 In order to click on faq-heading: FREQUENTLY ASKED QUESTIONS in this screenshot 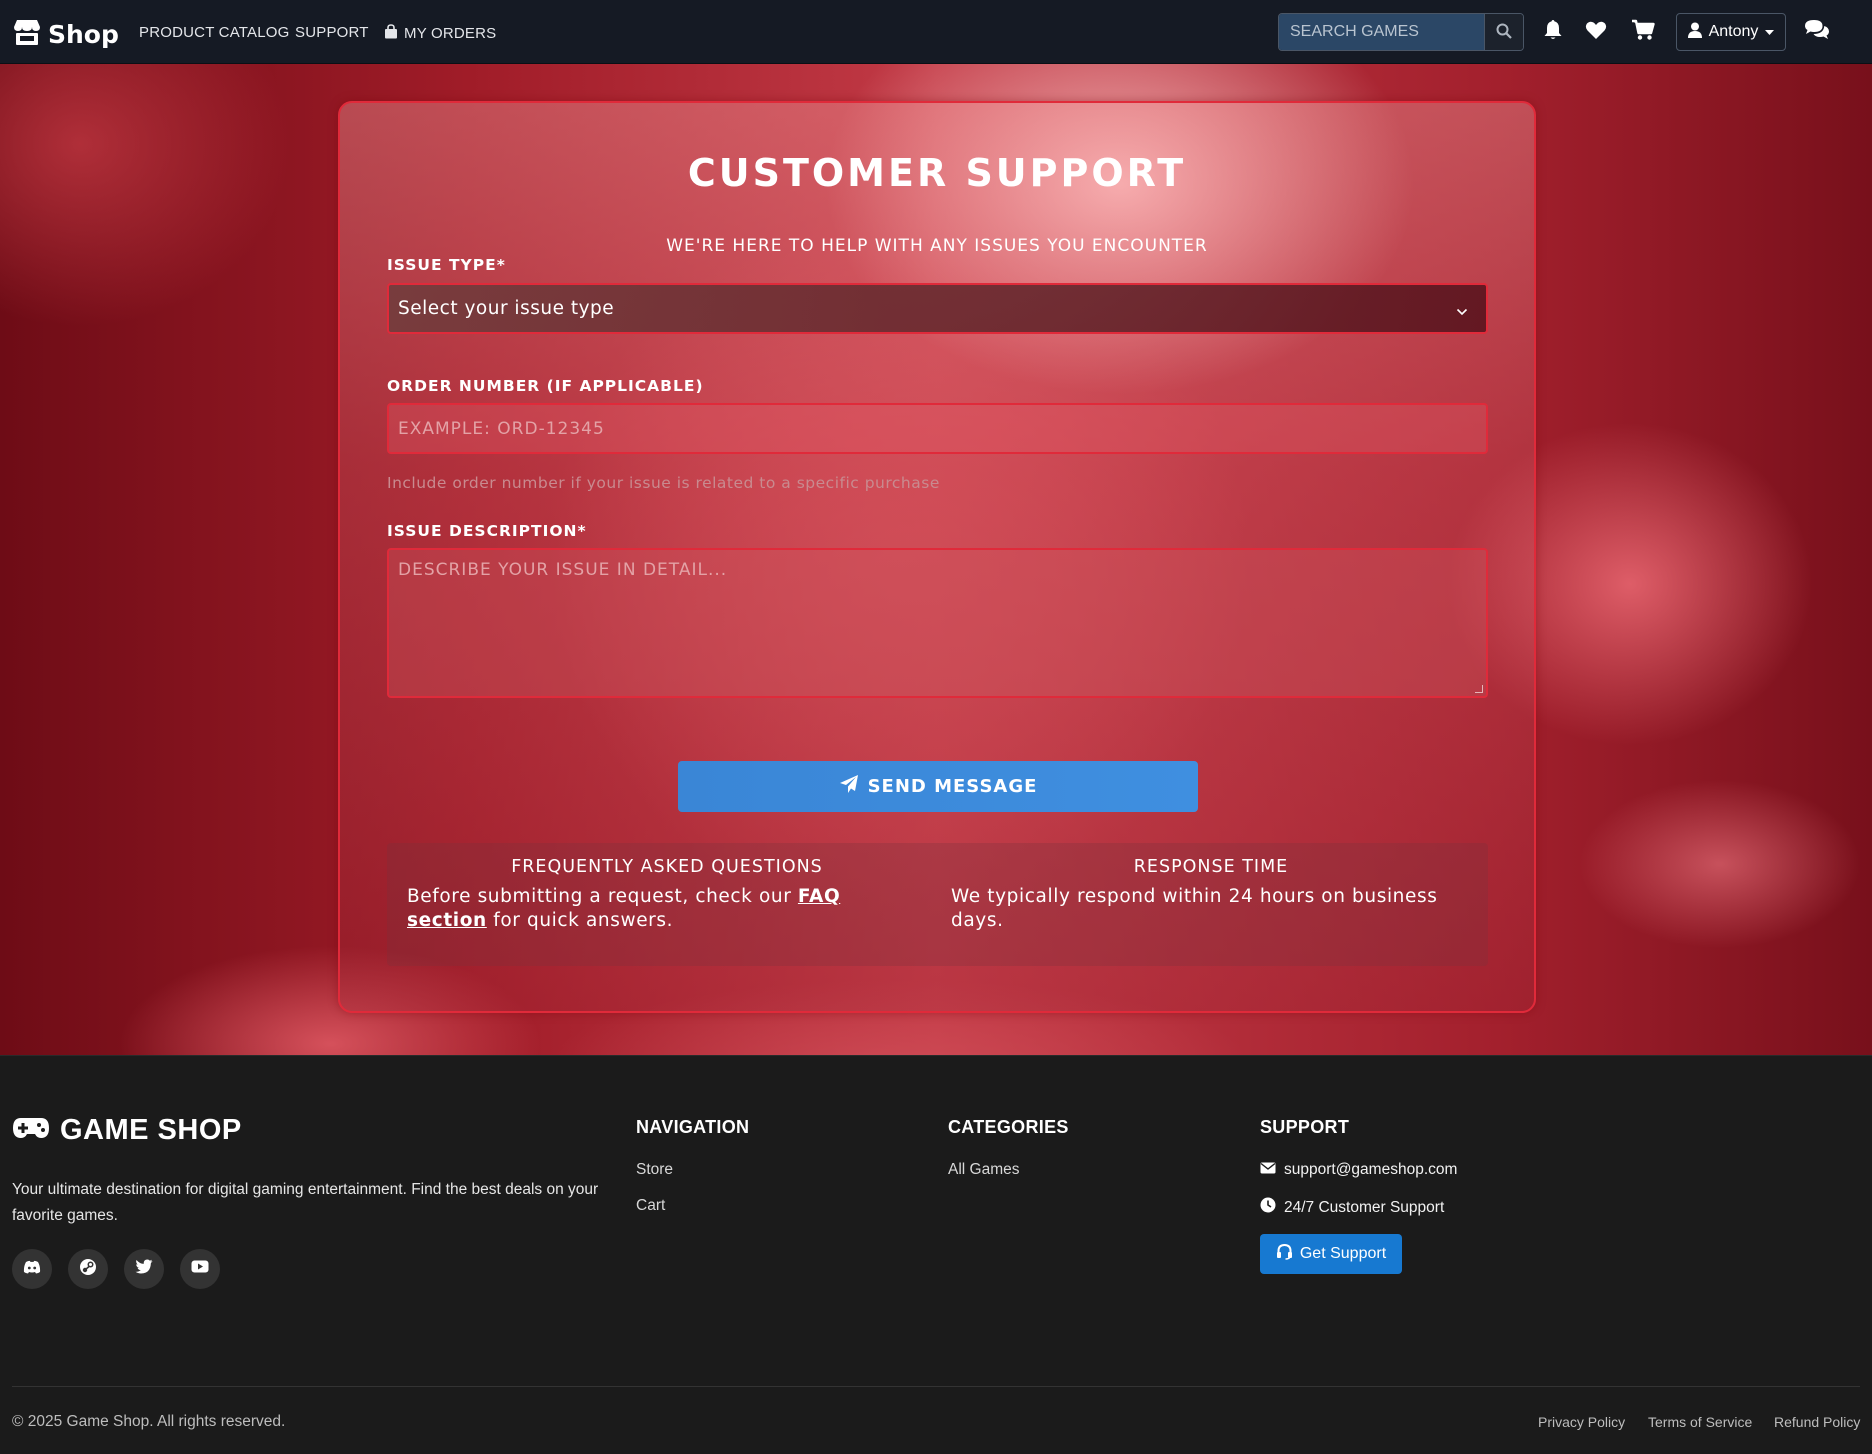, I will do `click(667, 867)`.